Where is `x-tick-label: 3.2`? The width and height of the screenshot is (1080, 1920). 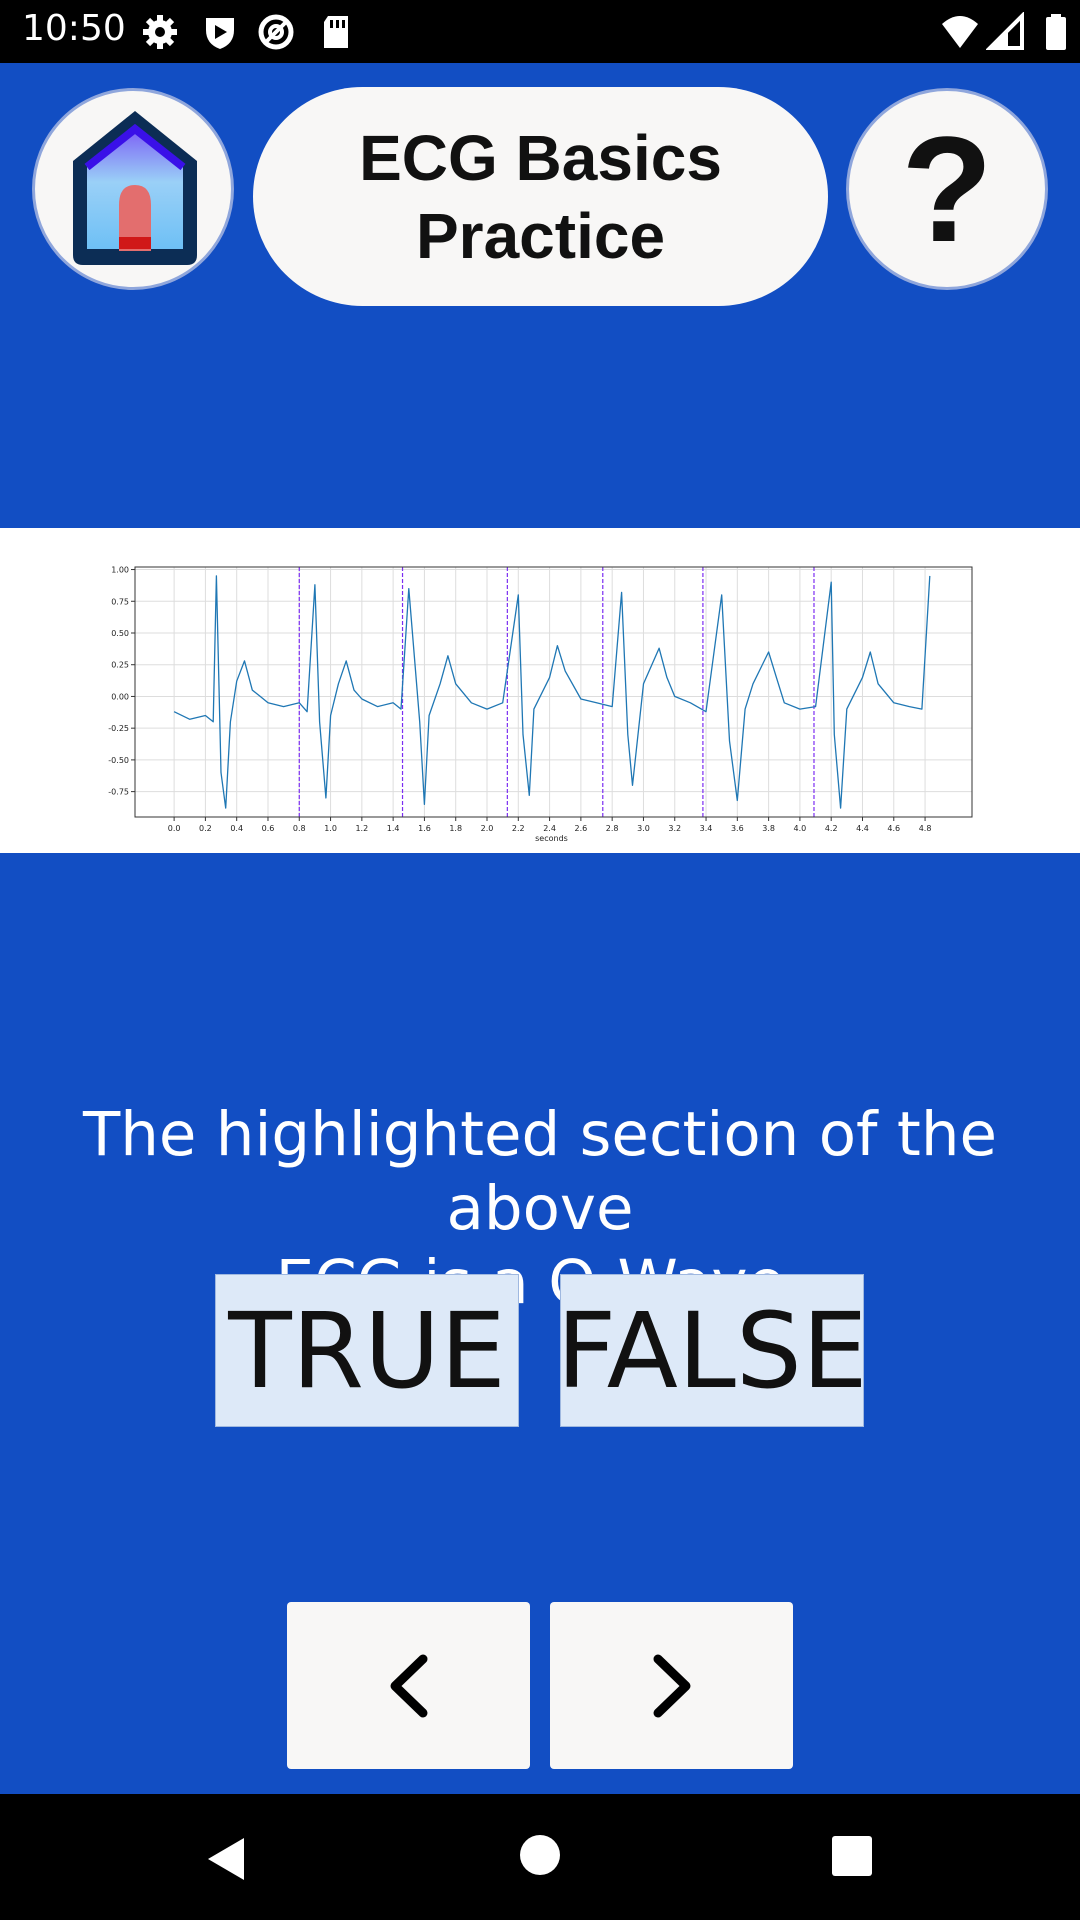
x-tick-label: 3.2 is located at coordinates (674, 828).